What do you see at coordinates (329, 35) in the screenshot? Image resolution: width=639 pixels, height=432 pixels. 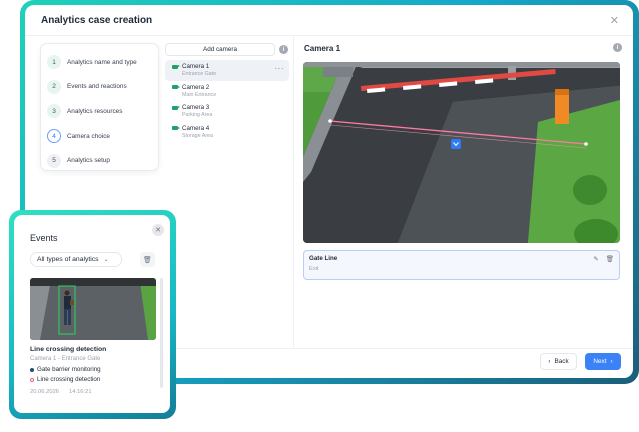 I see `header-divider` at bounding box center [329, 35].